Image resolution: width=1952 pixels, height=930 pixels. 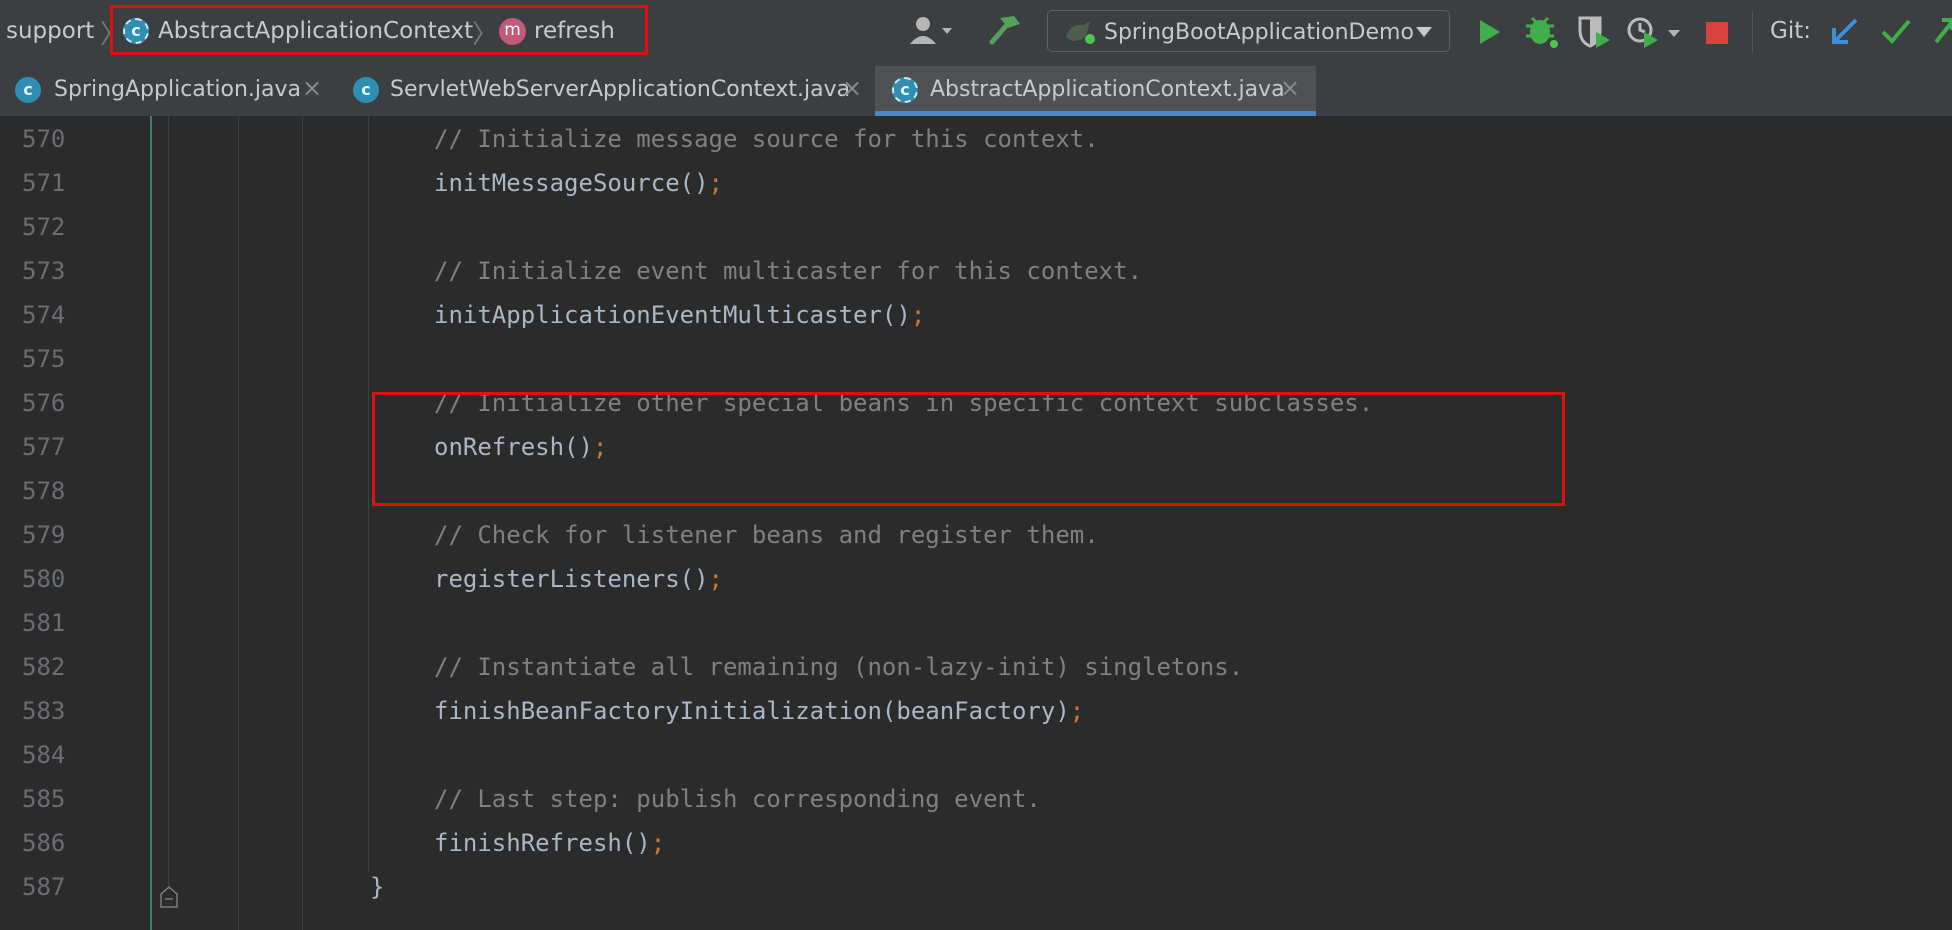 What do you see at coordinates (1896, 31) in the screenshot?
I see `git-commit-icon` at bounding box center [1896, 31].